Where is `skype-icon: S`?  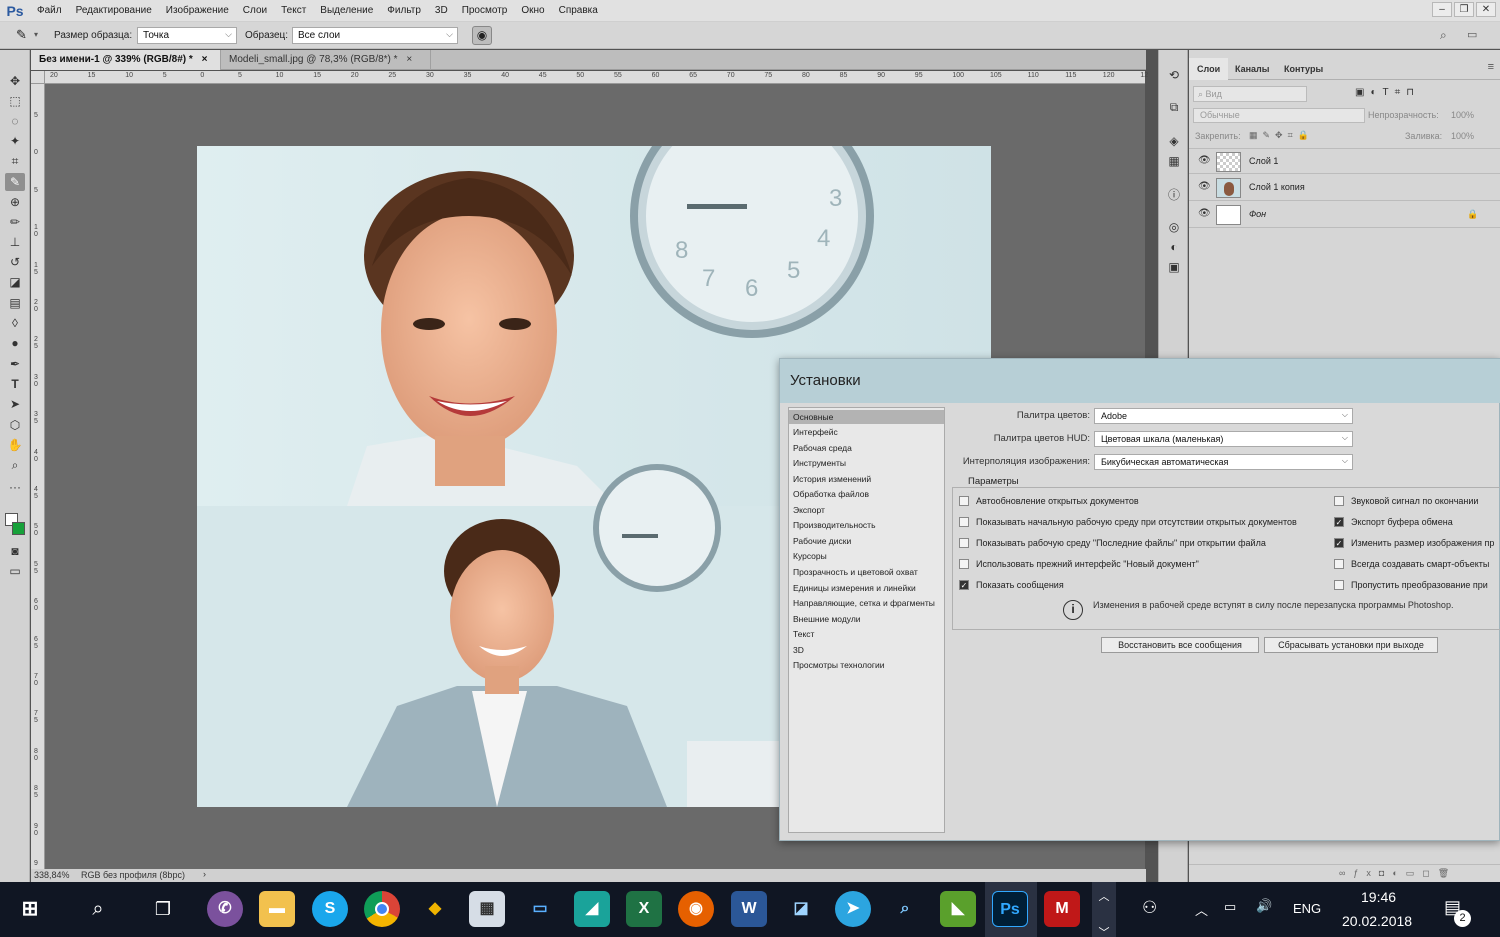 skype-icon: S is located at coordinates (330, 909).